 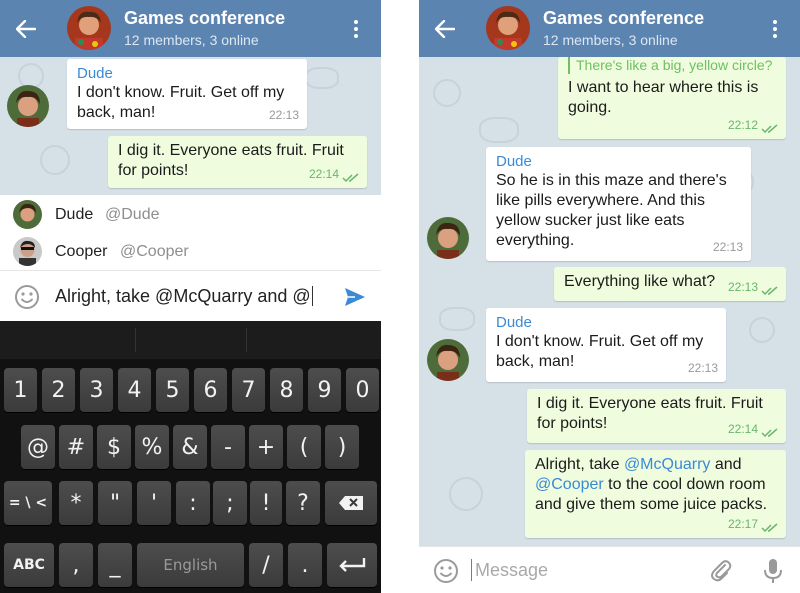 I want to click on key: = \ <, so click(x=28, y=503).